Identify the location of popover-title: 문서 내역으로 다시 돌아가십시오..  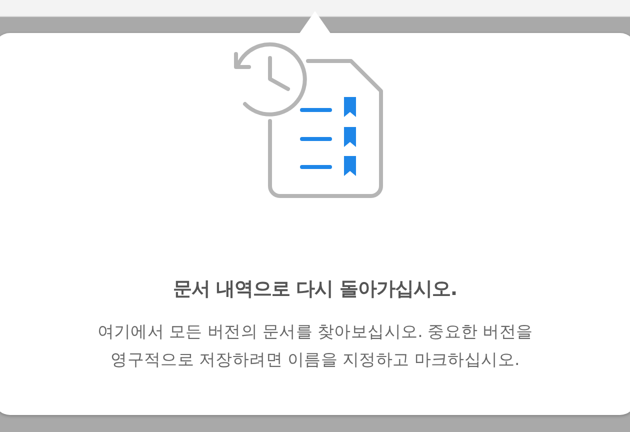
(315, 289).